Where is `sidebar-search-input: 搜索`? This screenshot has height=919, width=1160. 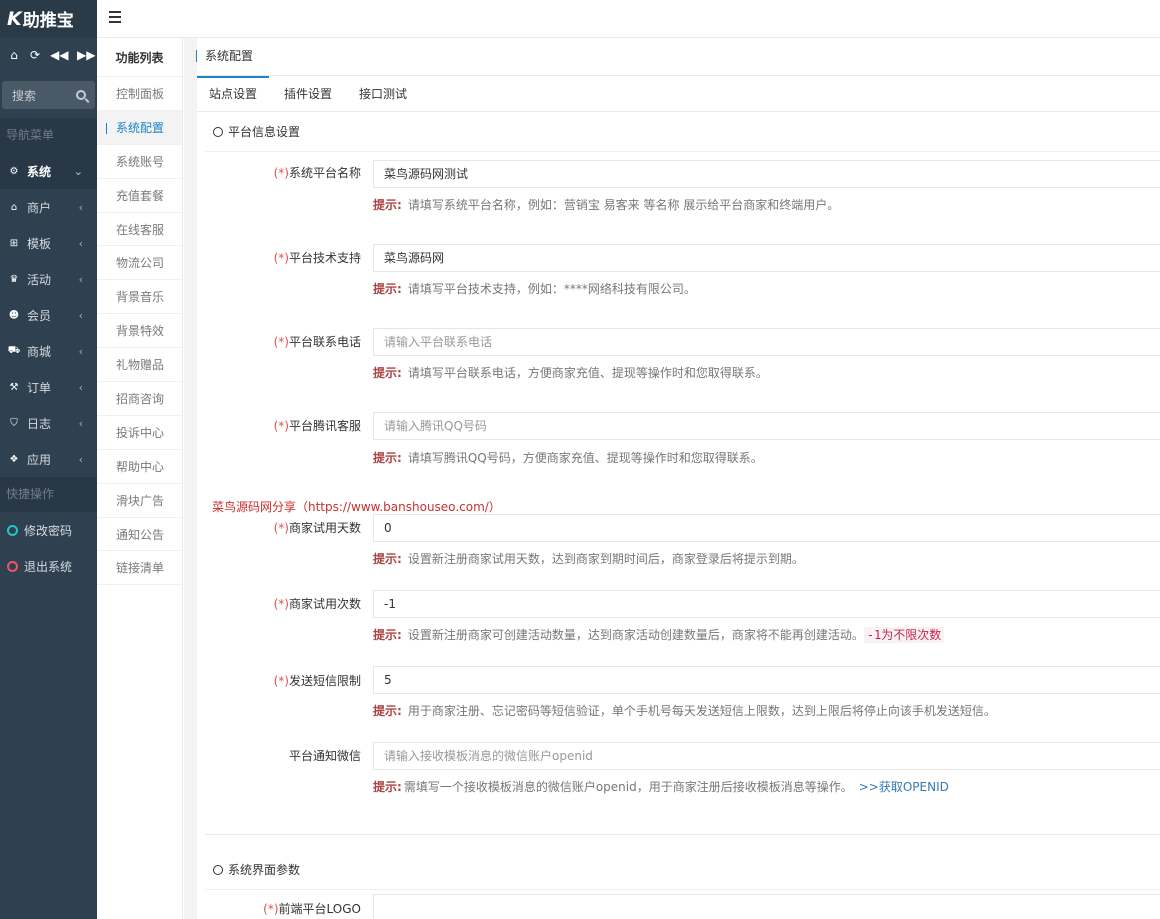 sidebar-search-input: 搜索 is located at coordinates (48, 95).